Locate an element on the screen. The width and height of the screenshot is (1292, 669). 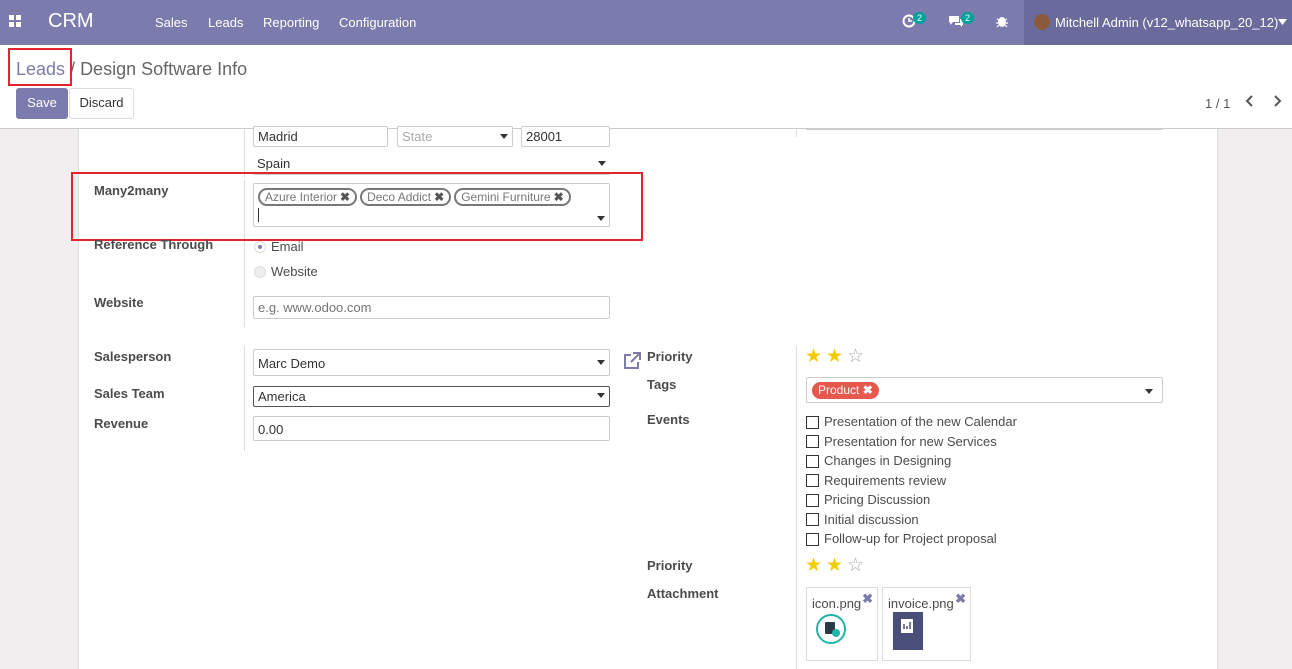
event-label: Initial discussion is located at coordinates (871, 519).